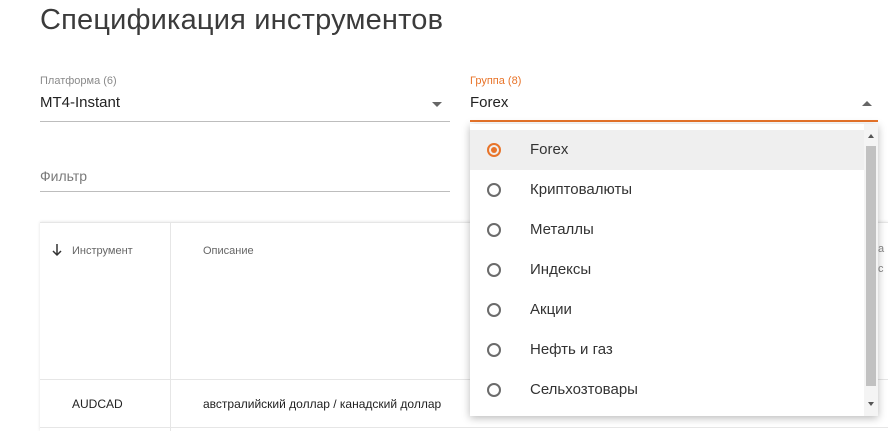 The height and width of the screenshot is (431, 888). Describe the element at coordinates (551, 309) in the screenshot. I see `option-label: Акции` at that location.